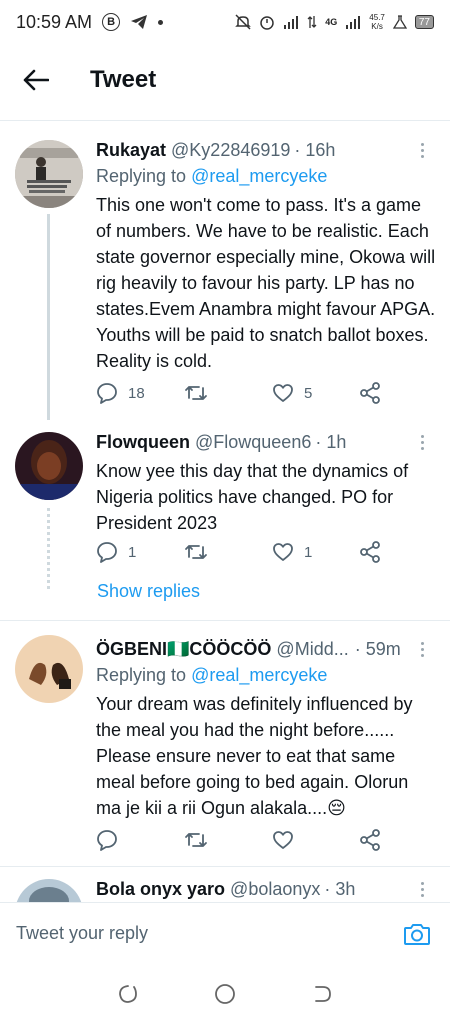  What do you see at coordinates (246, 552) in the screenshot?
I see `tweet-actions: 1 1` at bounding box center [246, 552].